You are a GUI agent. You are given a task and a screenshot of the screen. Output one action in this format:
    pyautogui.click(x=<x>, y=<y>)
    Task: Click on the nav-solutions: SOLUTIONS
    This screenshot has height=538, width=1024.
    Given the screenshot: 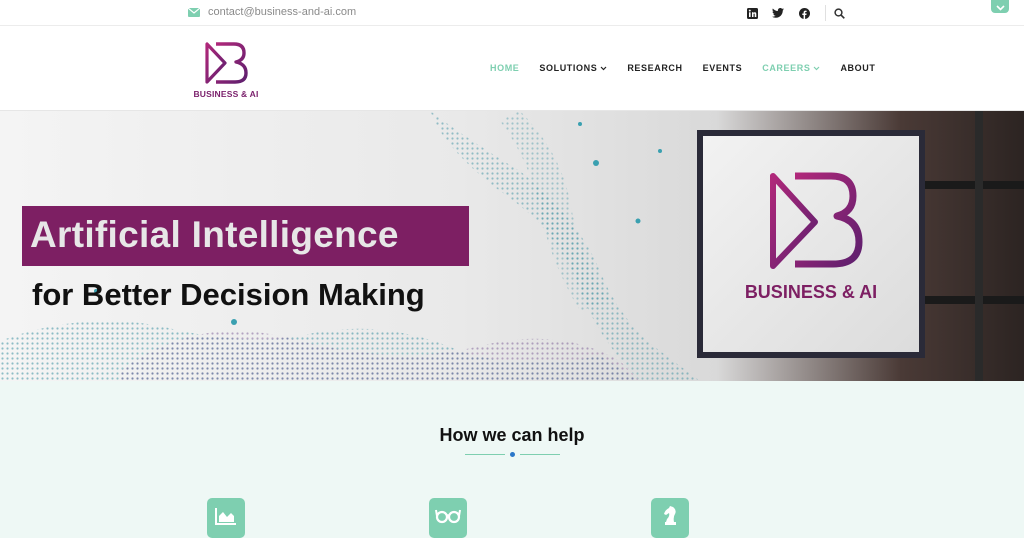 What is the action you would take?
    pyautogui.click(x=573, y=68)
    